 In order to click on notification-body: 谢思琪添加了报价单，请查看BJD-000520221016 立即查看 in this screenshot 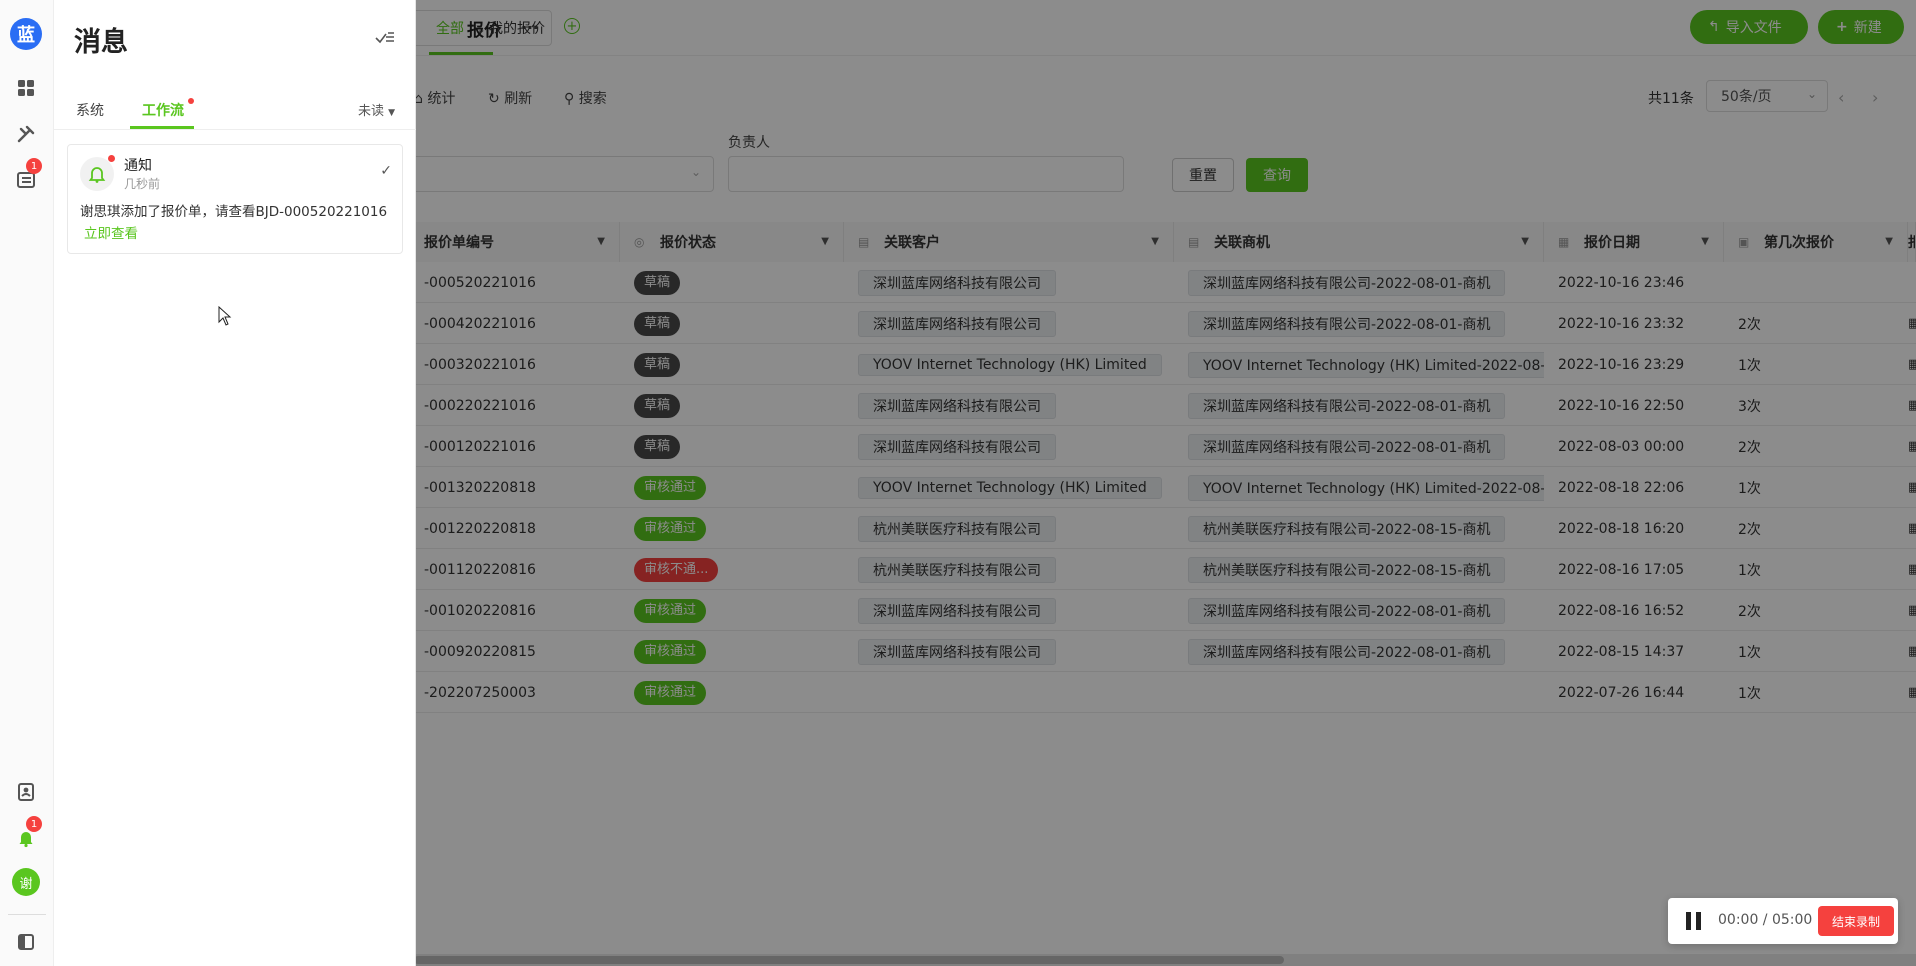, I will do `click(238, 223)`.